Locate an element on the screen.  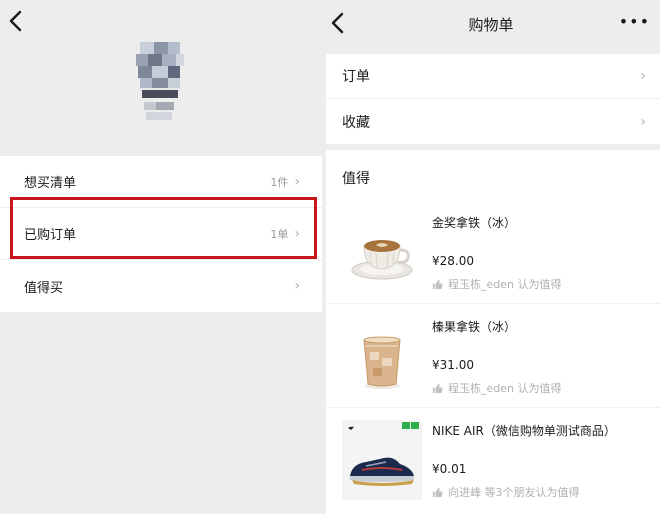
nav-bar: 购物单 ••• is located at coordinates (491, 25).